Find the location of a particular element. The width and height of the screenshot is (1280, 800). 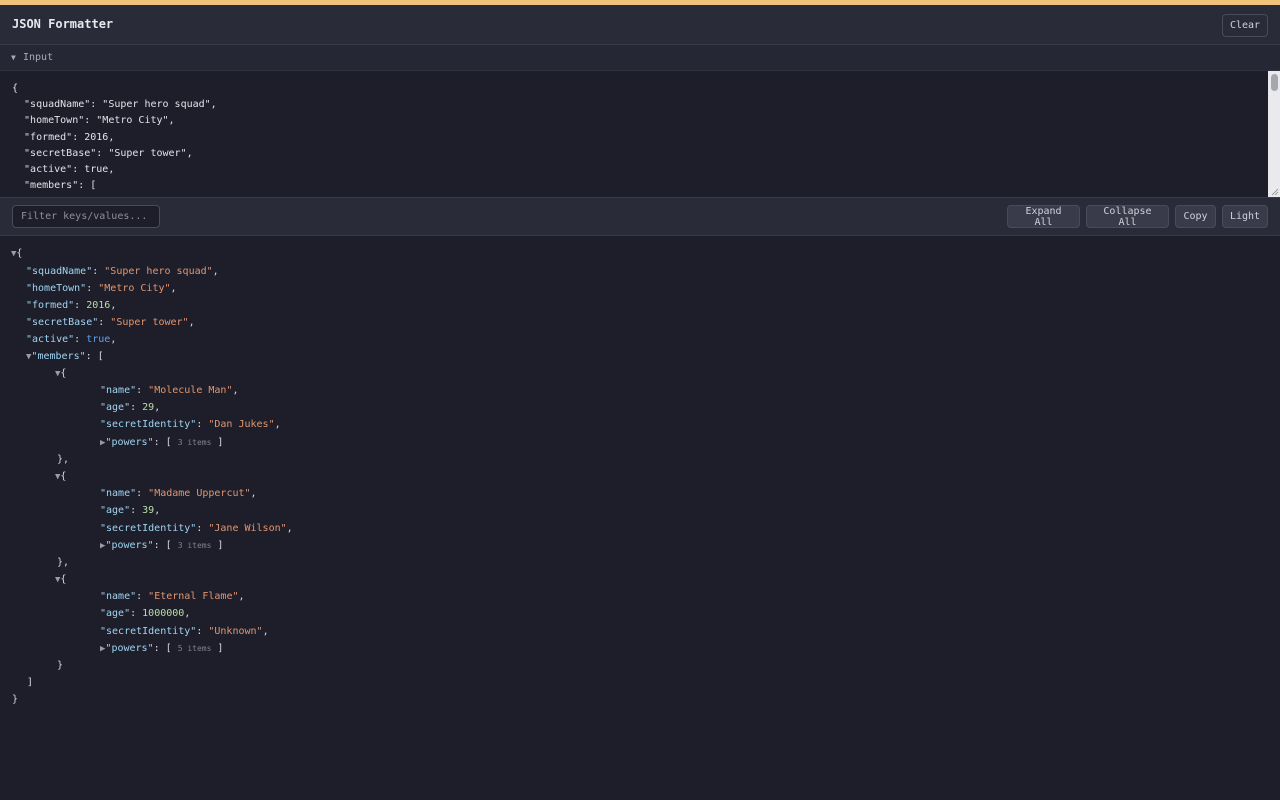

tree-value: "Dan Jukes" is located at coordinates (241, 424).